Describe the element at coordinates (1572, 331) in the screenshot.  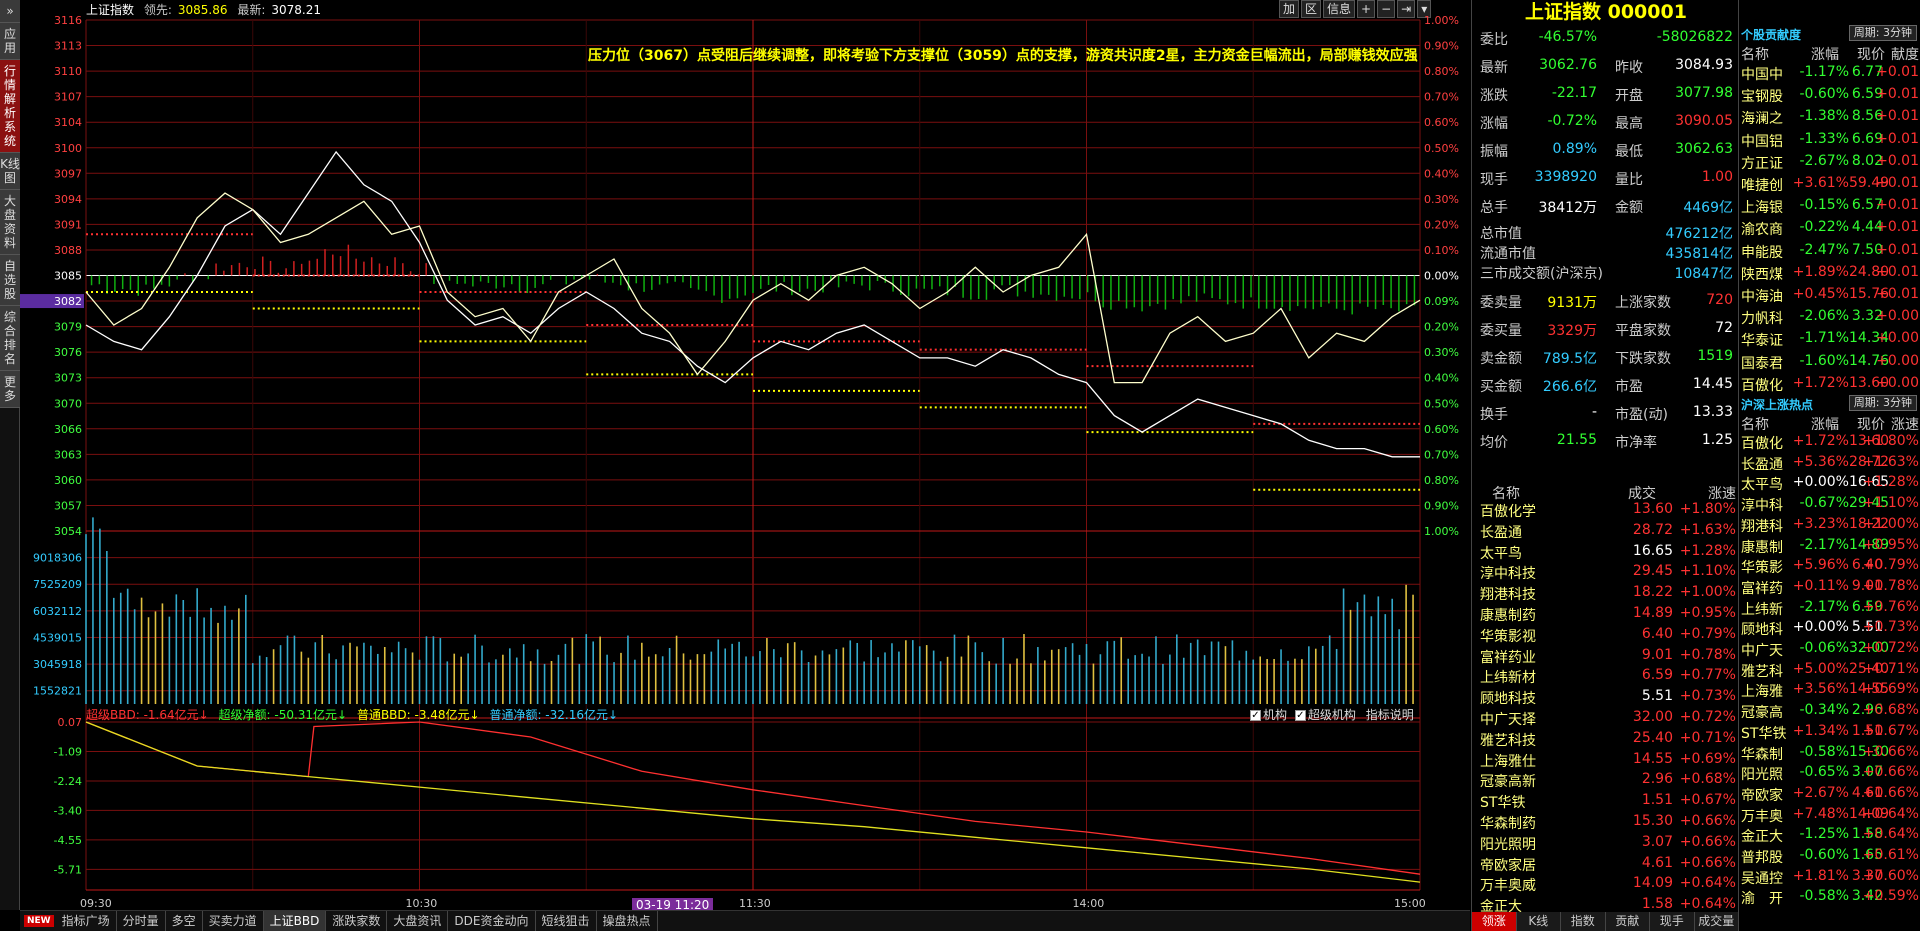
I see `quote-value: 3329万` at that location.